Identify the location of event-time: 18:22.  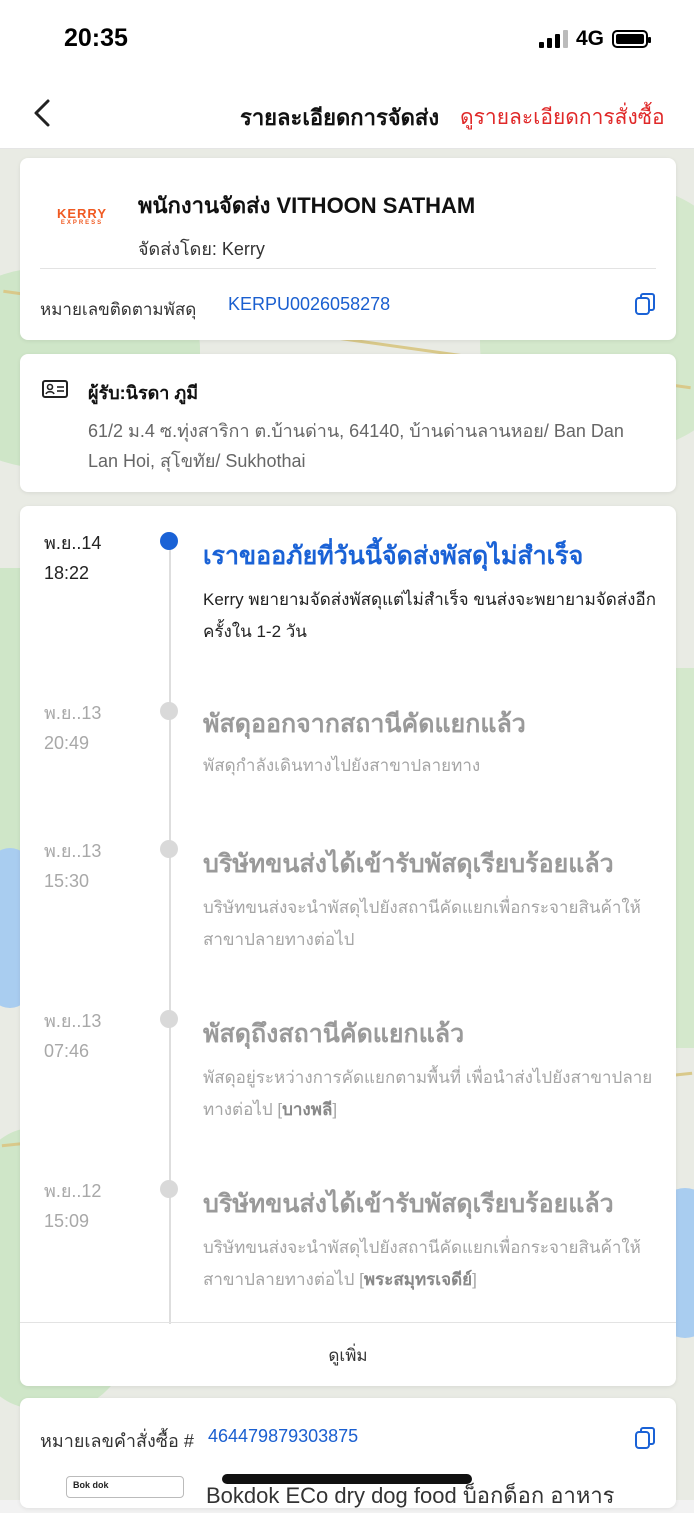
(67, 573).